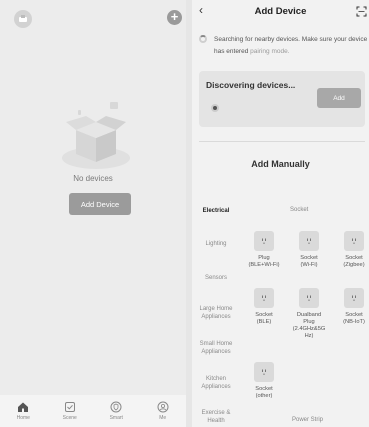  What do you see at coordinates (174, 17) in the screenshot?
I see `add-icon: +` at bounding box center [174, 17].